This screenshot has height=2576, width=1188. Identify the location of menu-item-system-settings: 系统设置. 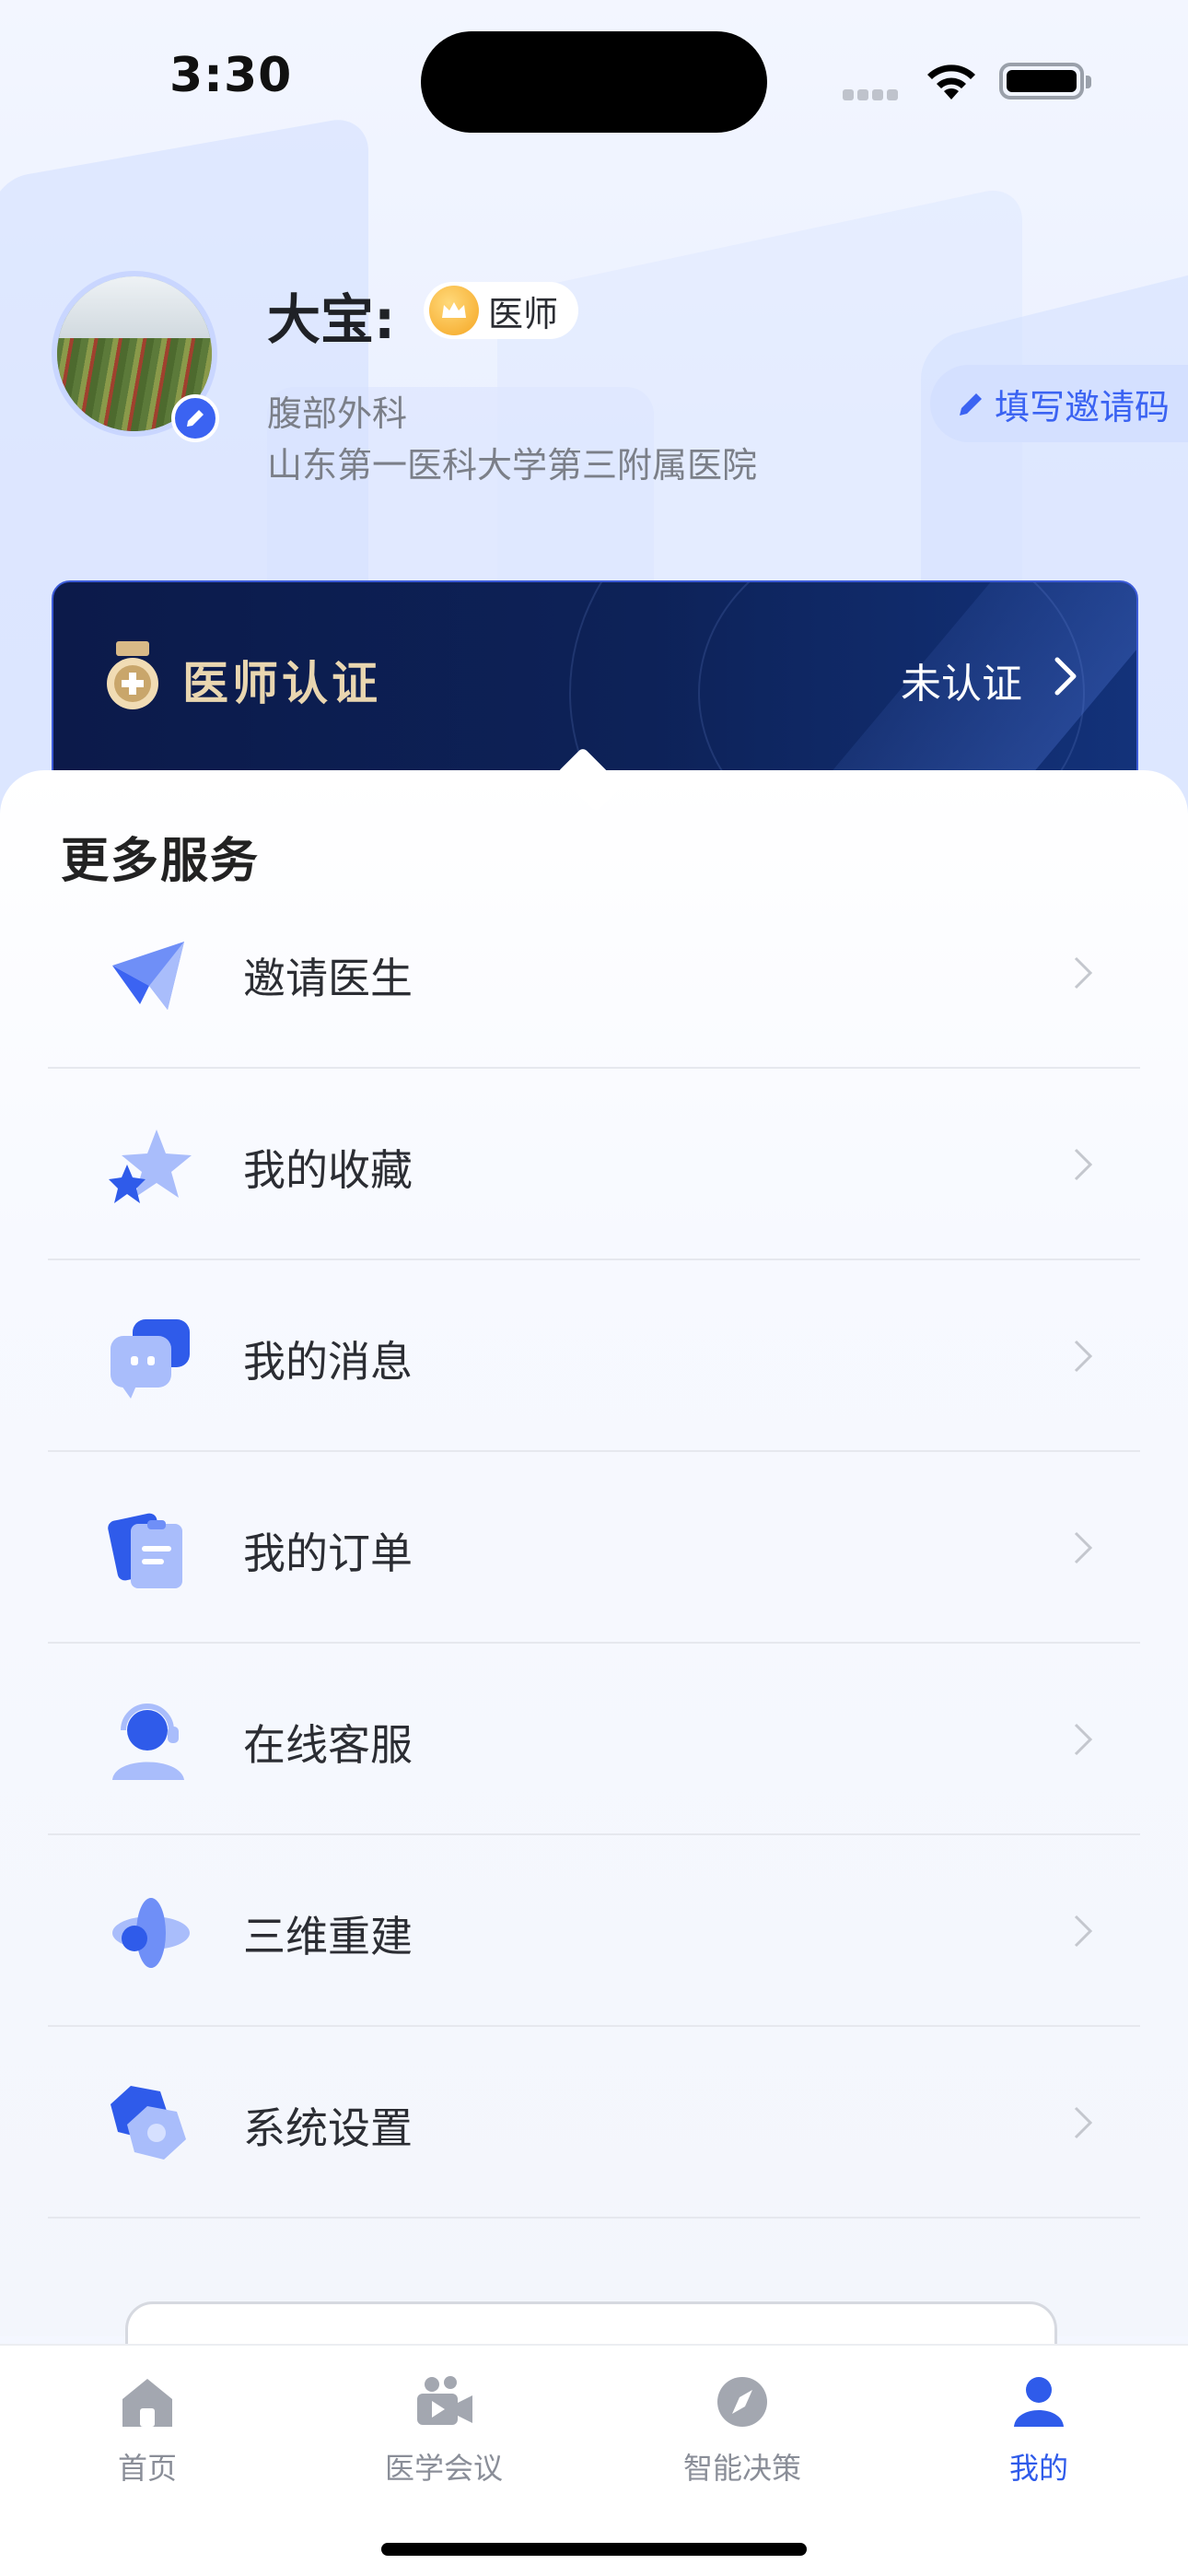
(594, 2123).